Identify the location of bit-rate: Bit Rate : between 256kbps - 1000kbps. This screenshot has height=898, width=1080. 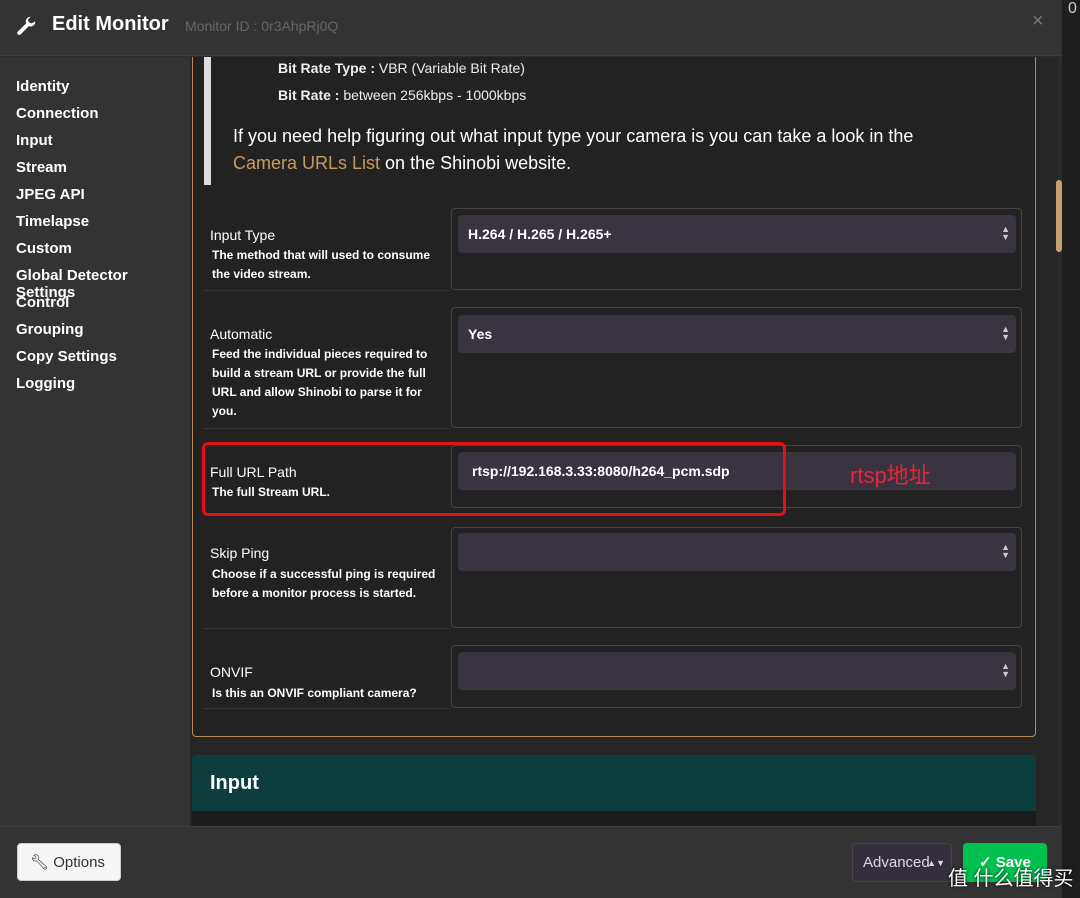
(402, 95).